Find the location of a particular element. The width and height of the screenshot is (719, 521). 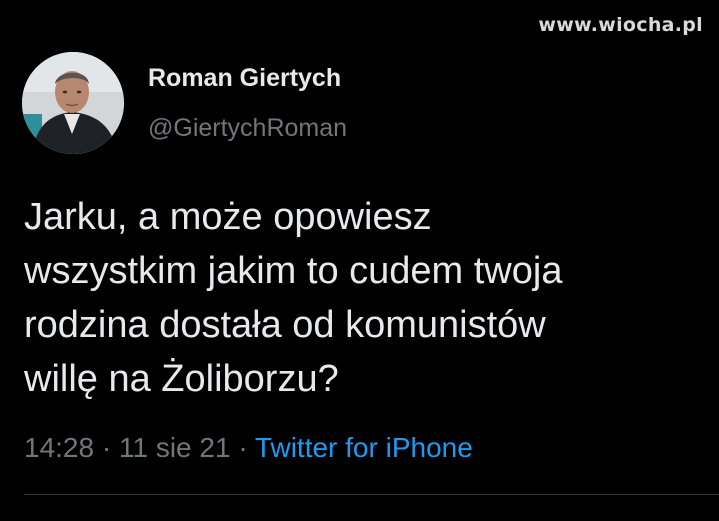

tweet-time: 14:28 is located at coordinates (59, 447).